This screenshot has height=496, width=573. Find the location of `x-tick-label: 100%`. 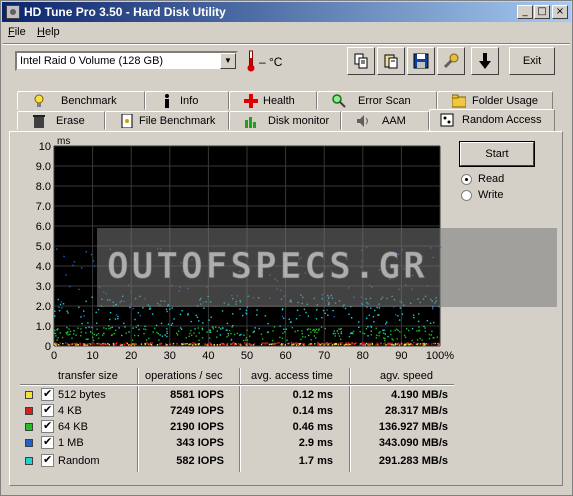

x-tick-label: 100% is located at coordinates (440, 356).